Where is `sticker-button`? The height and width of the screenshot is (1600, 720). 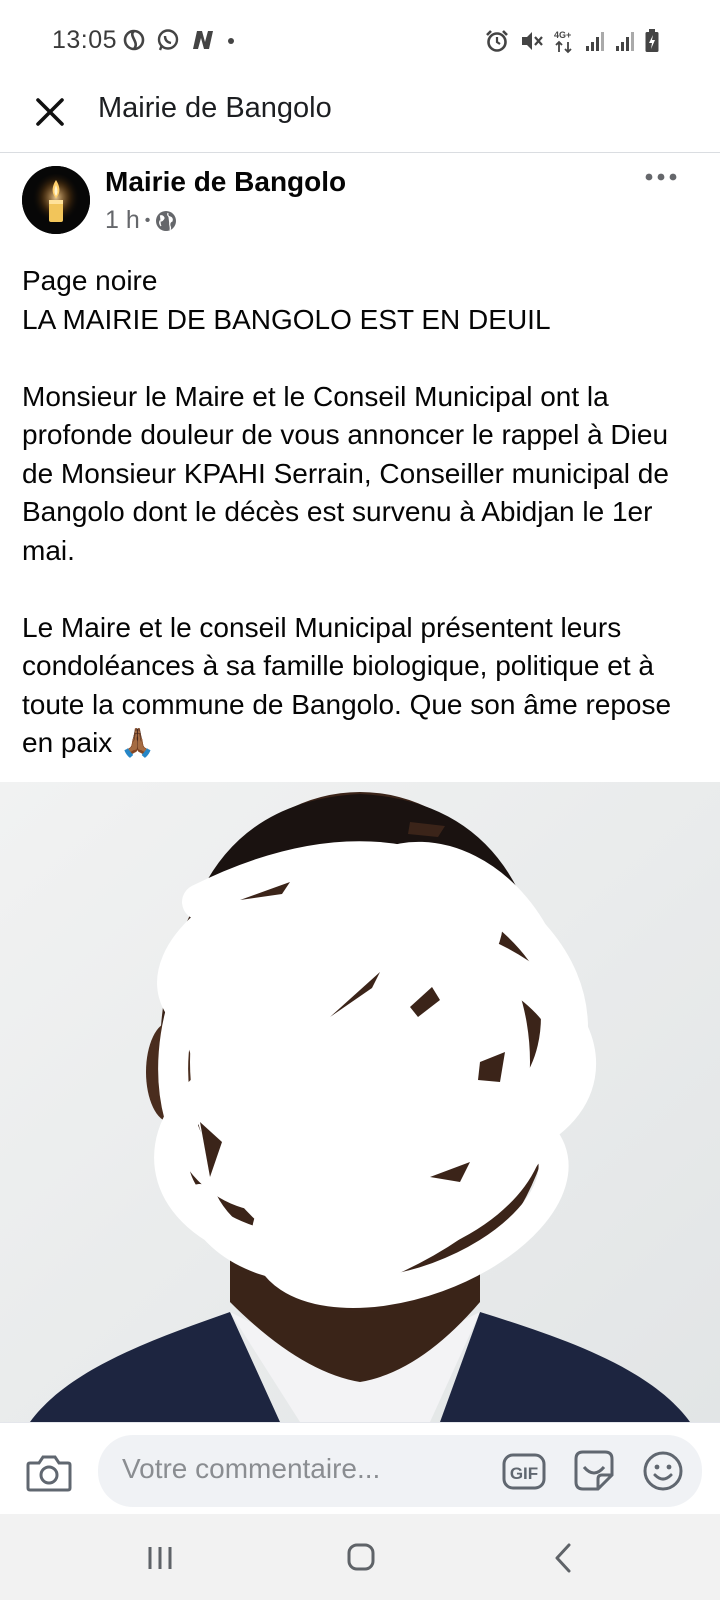 sticker-button is located at coordinates (594, 1471).